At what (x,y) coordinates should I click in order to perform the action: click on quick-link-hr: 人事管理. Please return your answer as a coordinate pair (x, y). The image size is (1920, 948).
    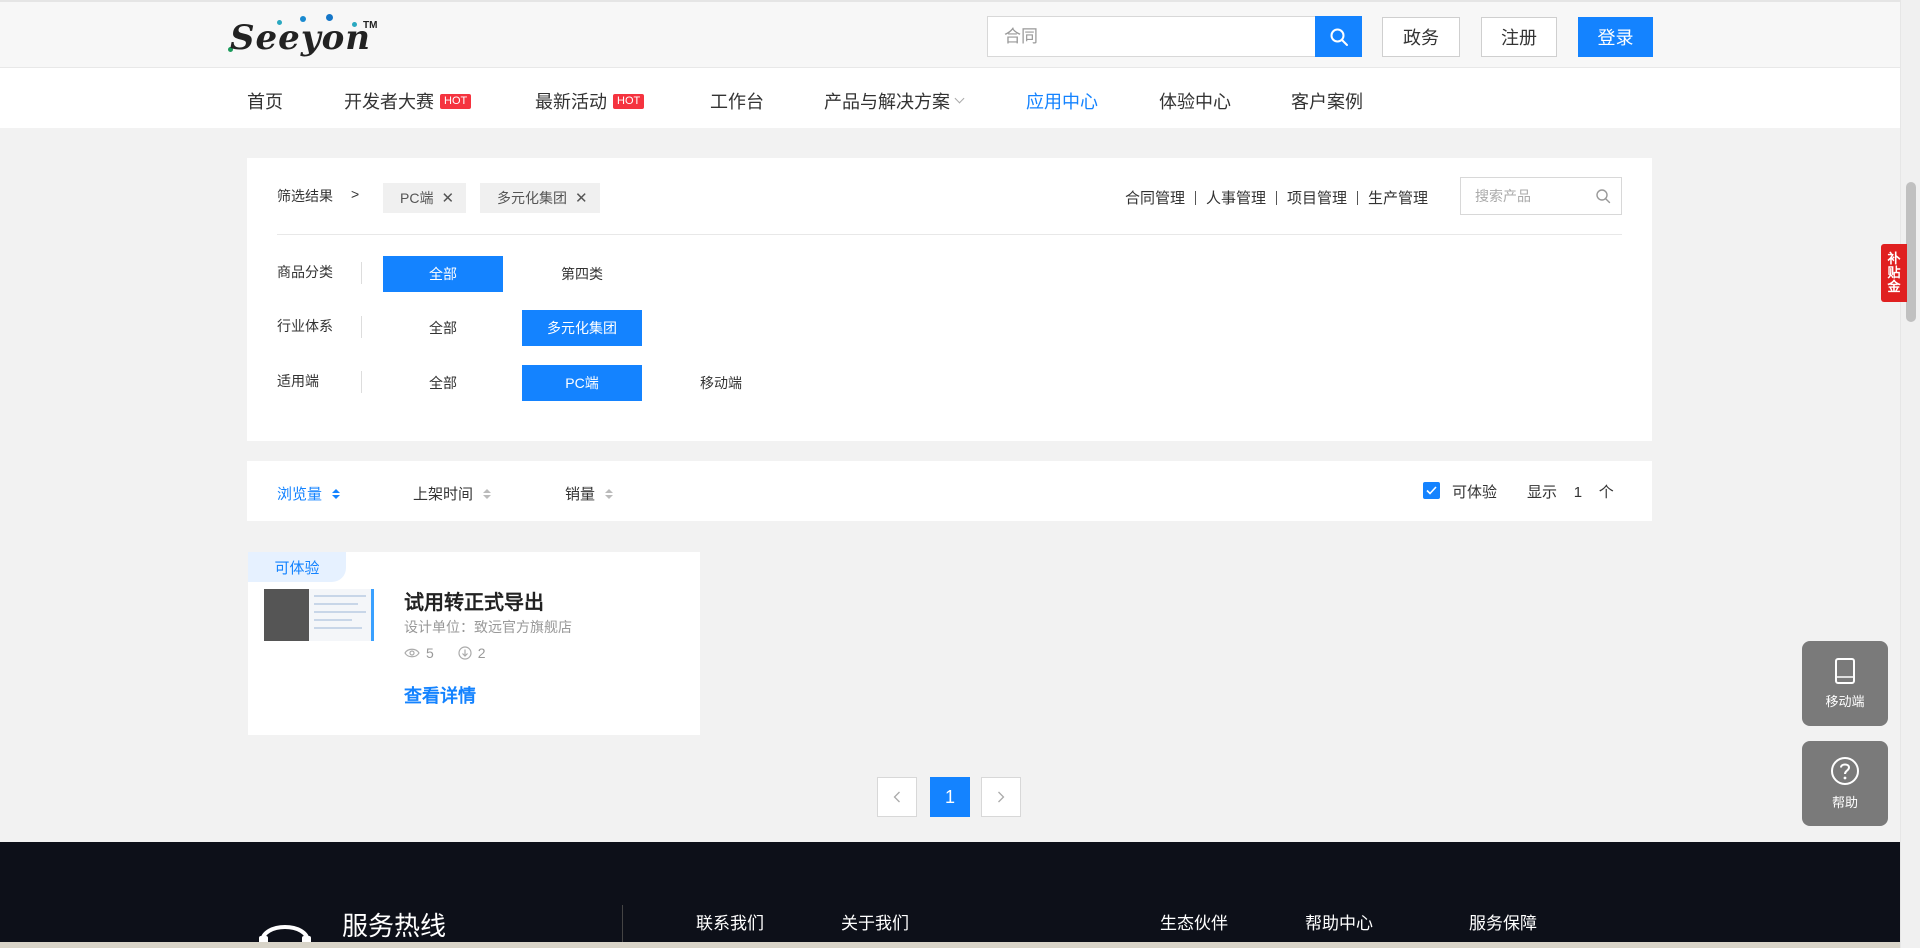
    Looking at the image, I should click on (1236, 197).